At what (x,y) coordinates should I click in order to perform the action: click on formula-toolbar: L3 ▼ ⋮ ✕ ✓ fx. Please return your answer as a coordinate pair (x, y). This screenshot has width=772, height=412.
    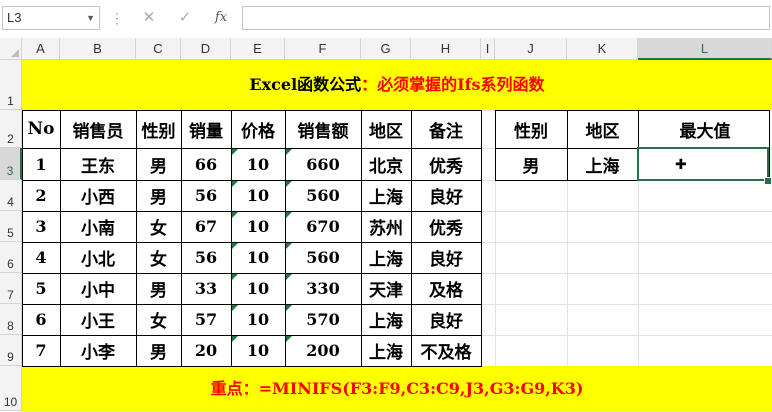
    Looking at the image, I should click on (386, 19).